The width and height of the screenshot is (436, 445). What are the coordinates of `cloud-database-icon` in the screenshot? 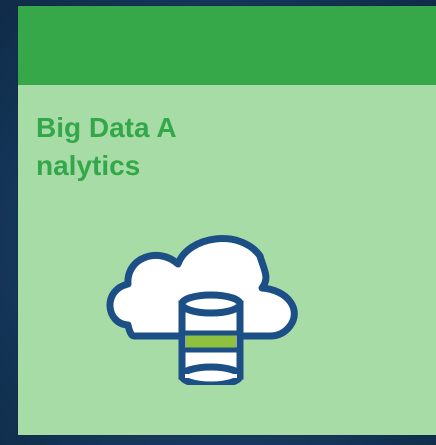 It's located at (202, 310).